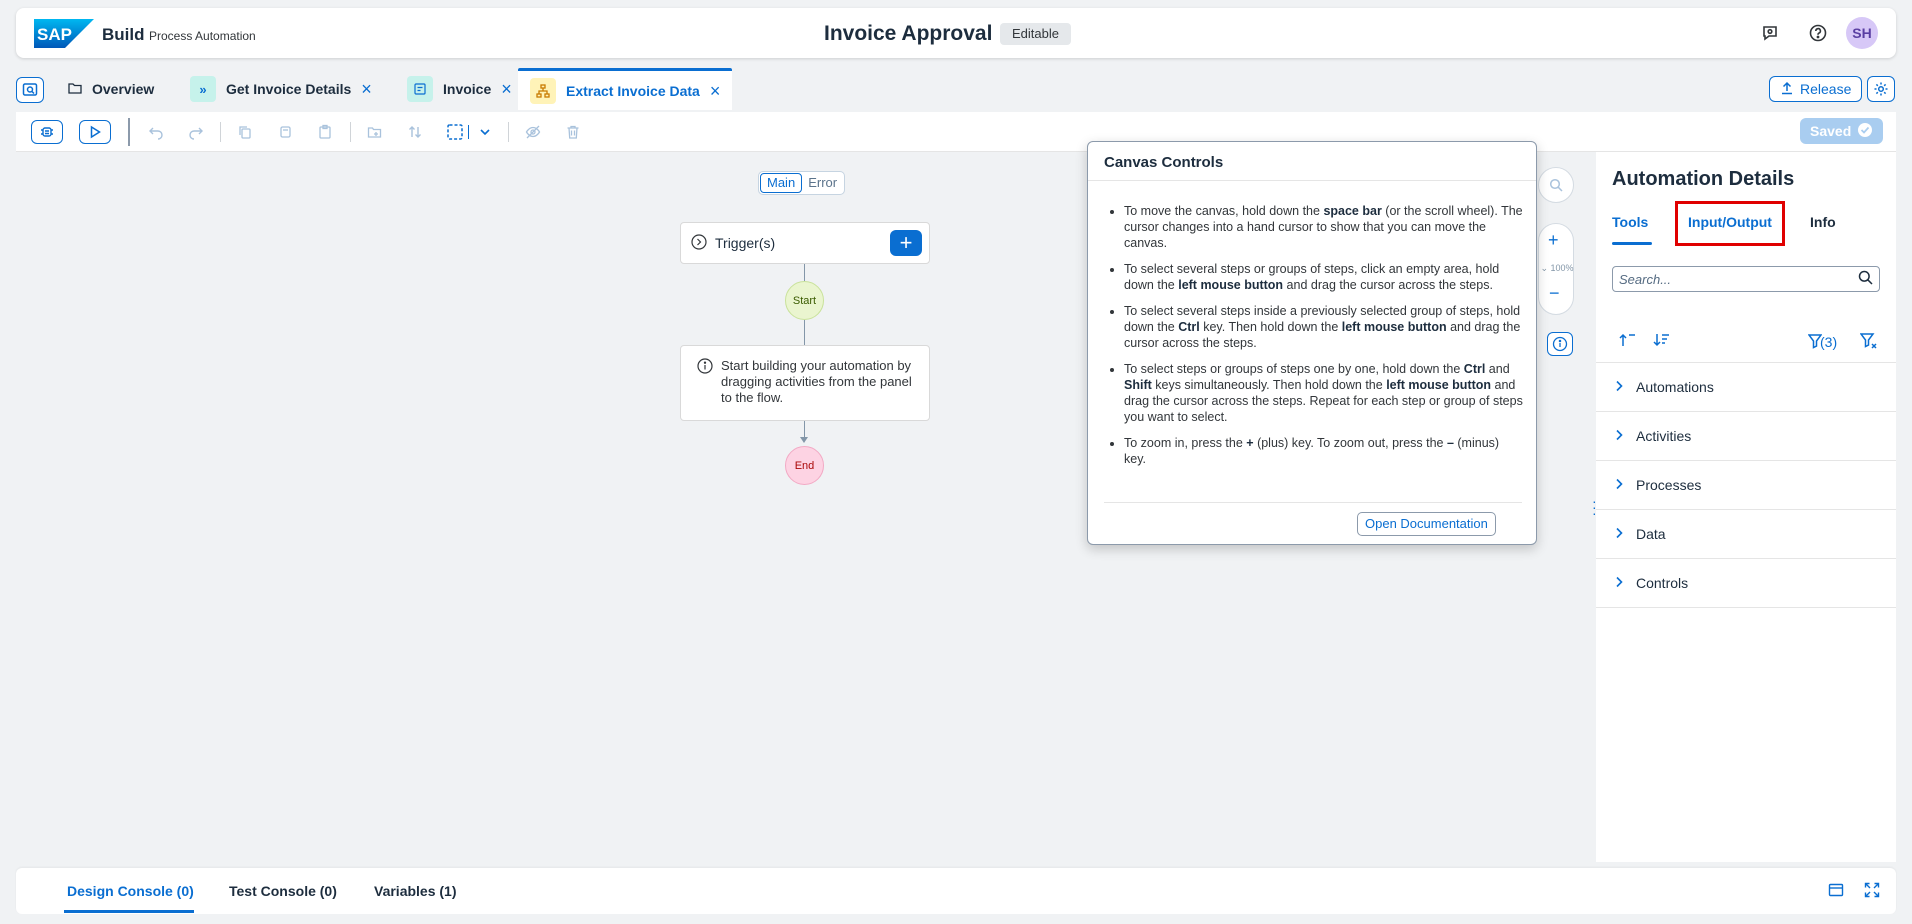 The height and width of the screenshot is (924, 1912). Describe the element at coordinates (822, 183) in the screenshot. I see `tab-error: Error` at that location.